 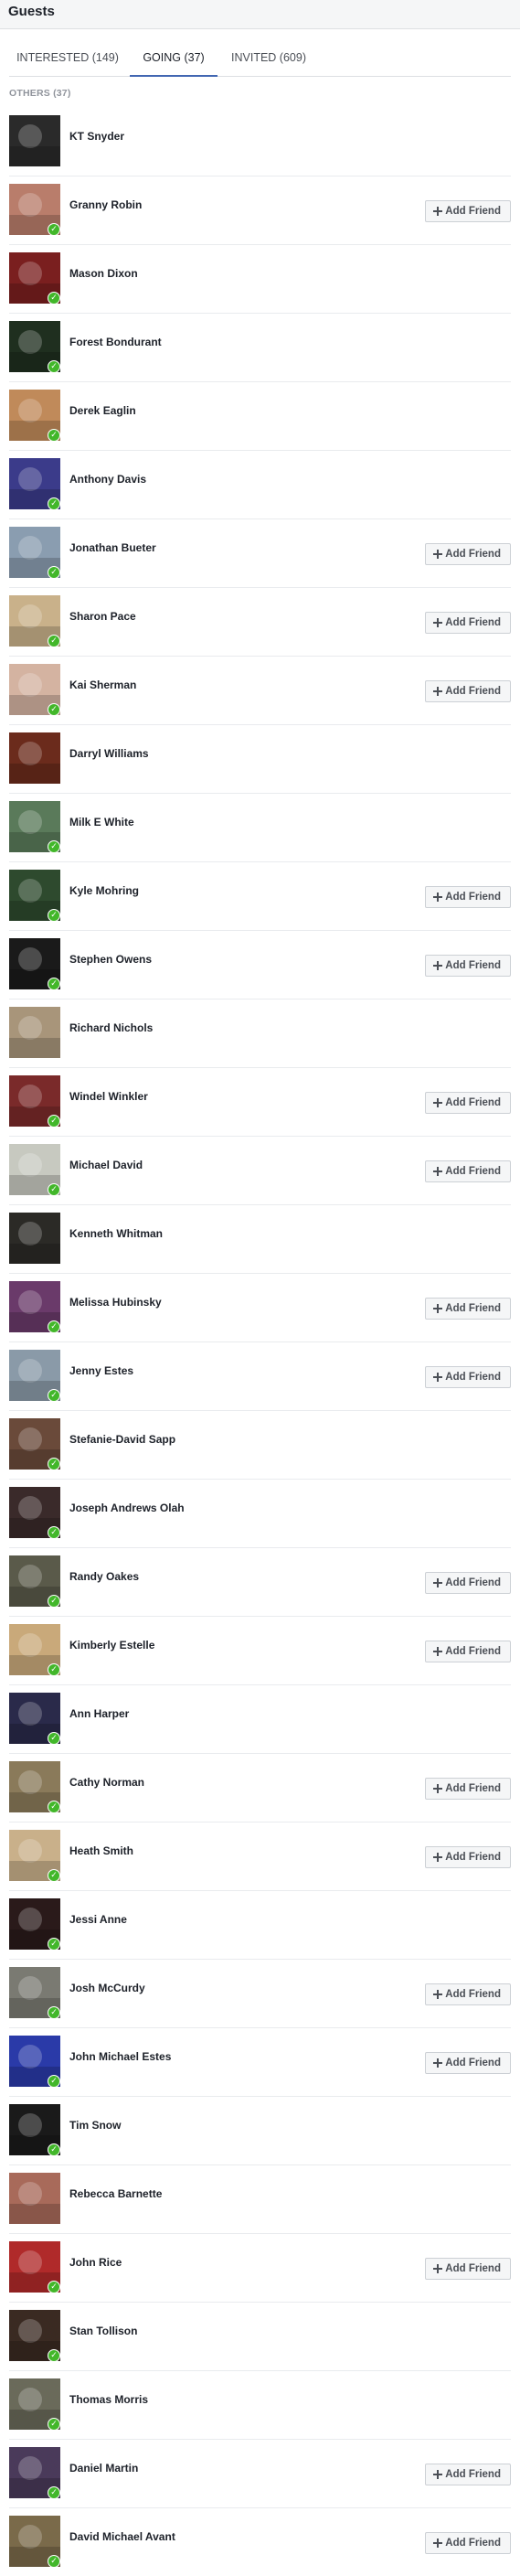 What do you see at coordinates (103, 2331) in the screenshot?
I see `guest-name: Stan Tollison` at bounding box center [103, 2331].